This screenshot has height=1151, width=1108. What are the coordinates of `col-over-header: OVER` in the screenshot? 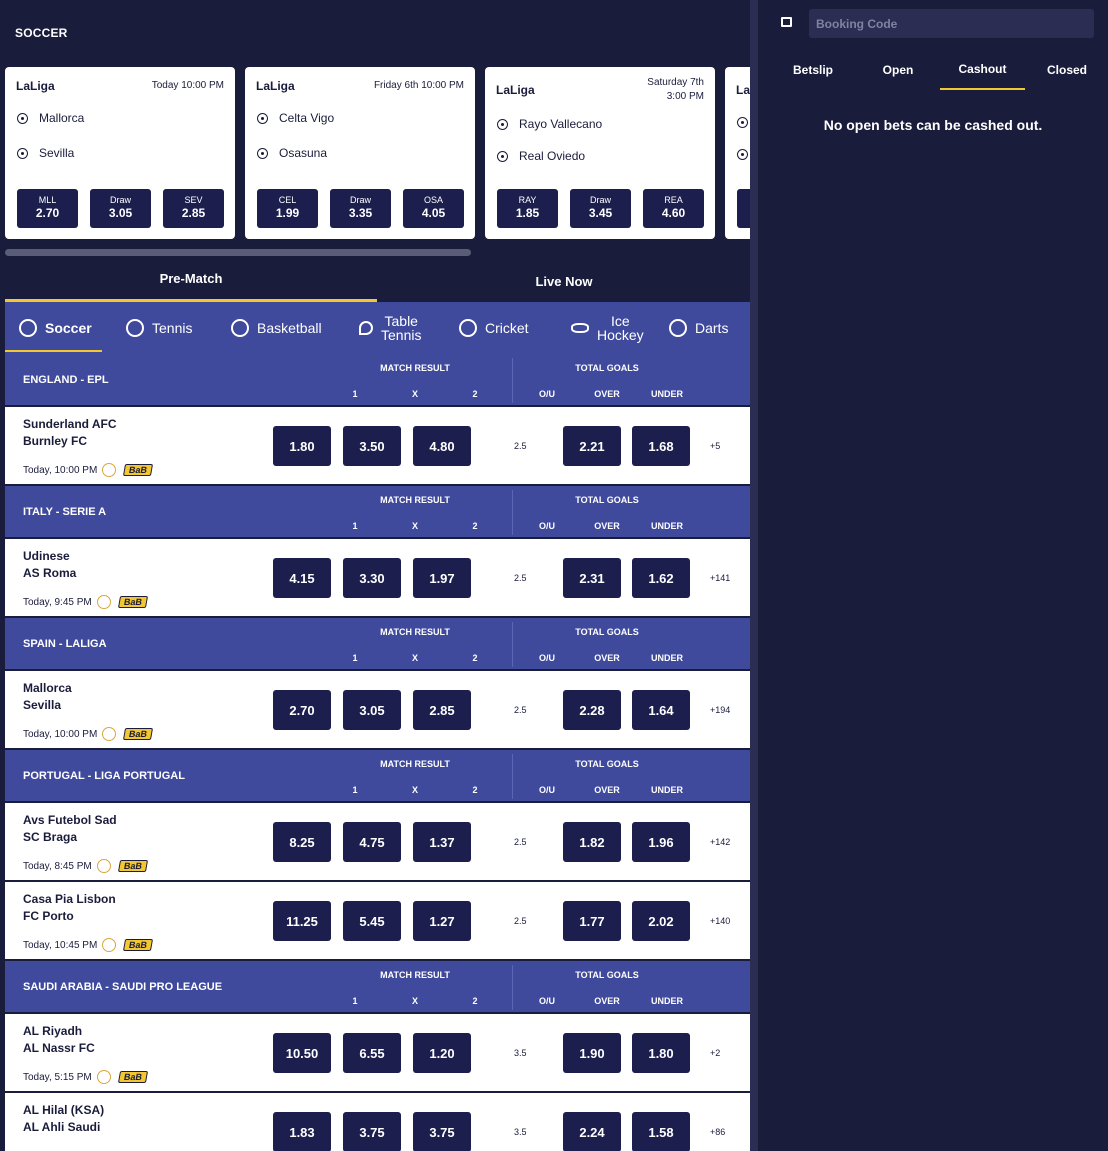 It's located at (607, 526).